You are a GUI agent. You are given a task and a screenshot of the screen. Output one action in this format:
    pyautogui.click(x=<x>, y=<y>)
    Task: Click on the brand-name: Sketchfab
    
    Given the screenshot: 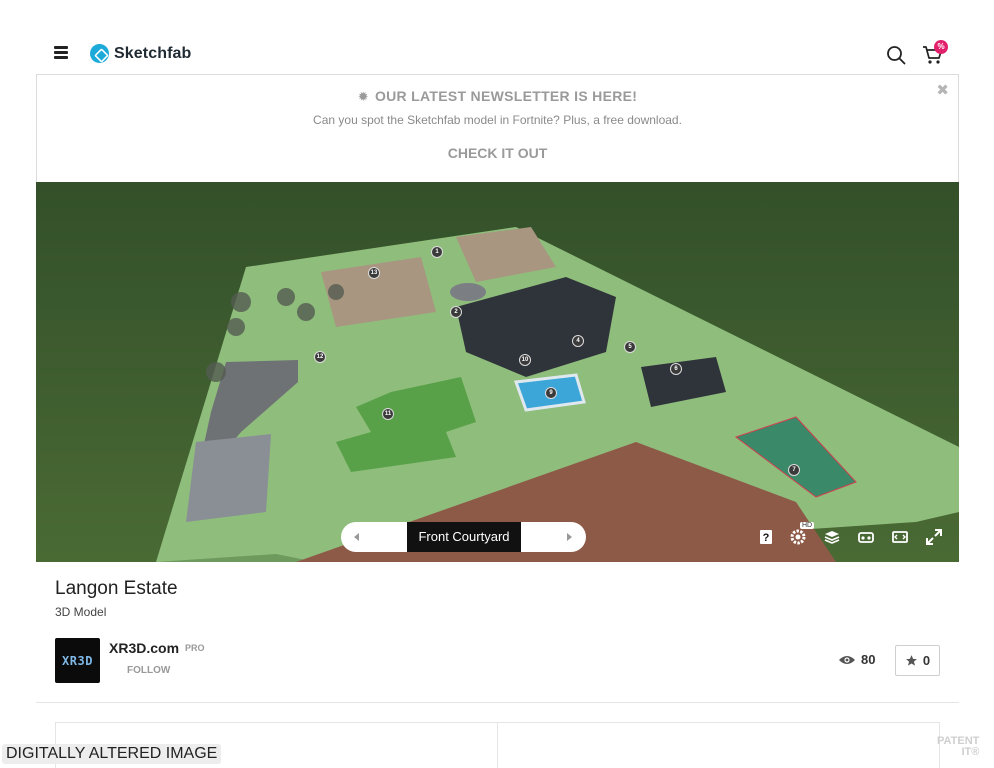 What is the action you would take?
    pyautogui.click(x=153, y=53)
    